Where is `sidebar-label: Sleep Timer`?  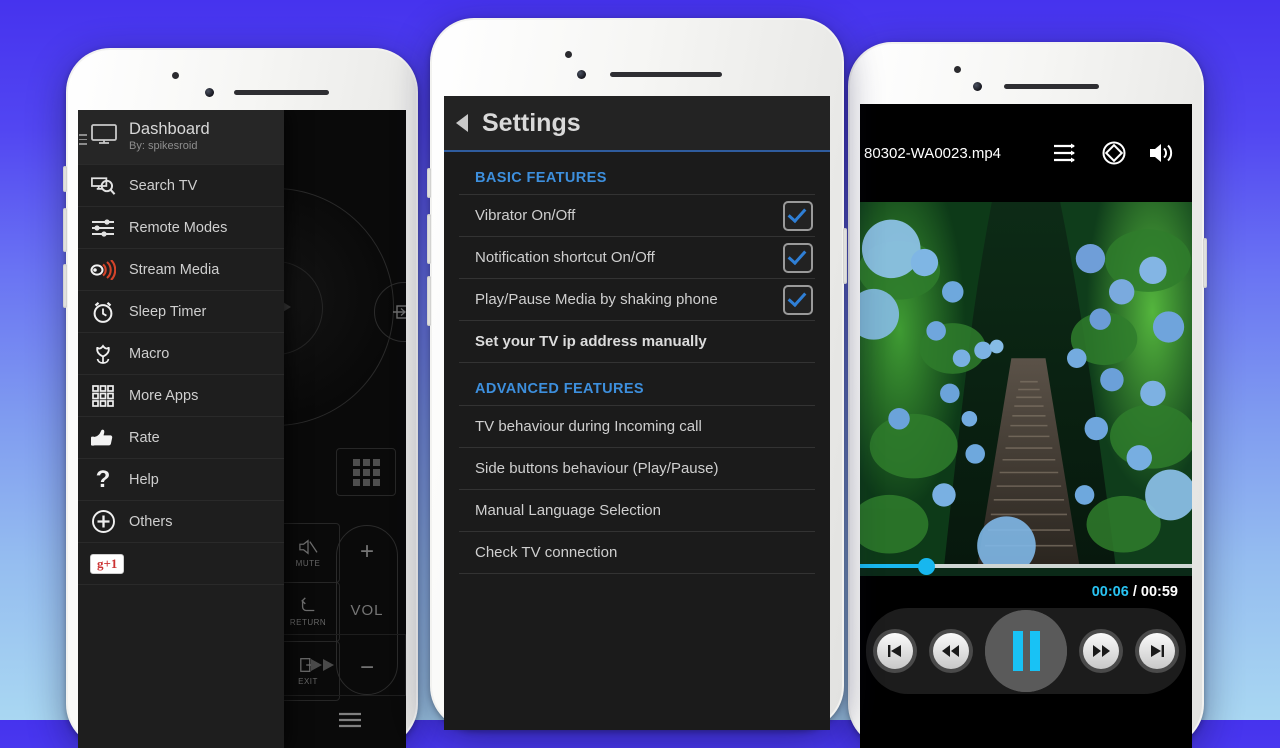
sidebar-label: Sleep Timer is located at coordinates (168, 311).